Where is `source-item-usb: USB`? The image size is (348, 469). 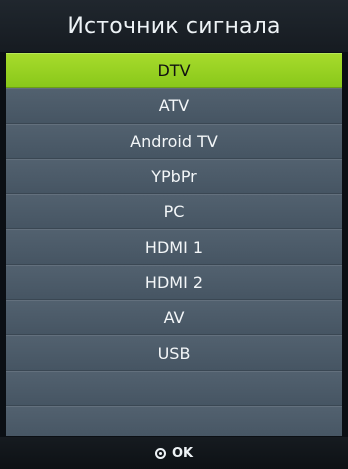 source-item-usb: USB is located at coordinates (174, 353).